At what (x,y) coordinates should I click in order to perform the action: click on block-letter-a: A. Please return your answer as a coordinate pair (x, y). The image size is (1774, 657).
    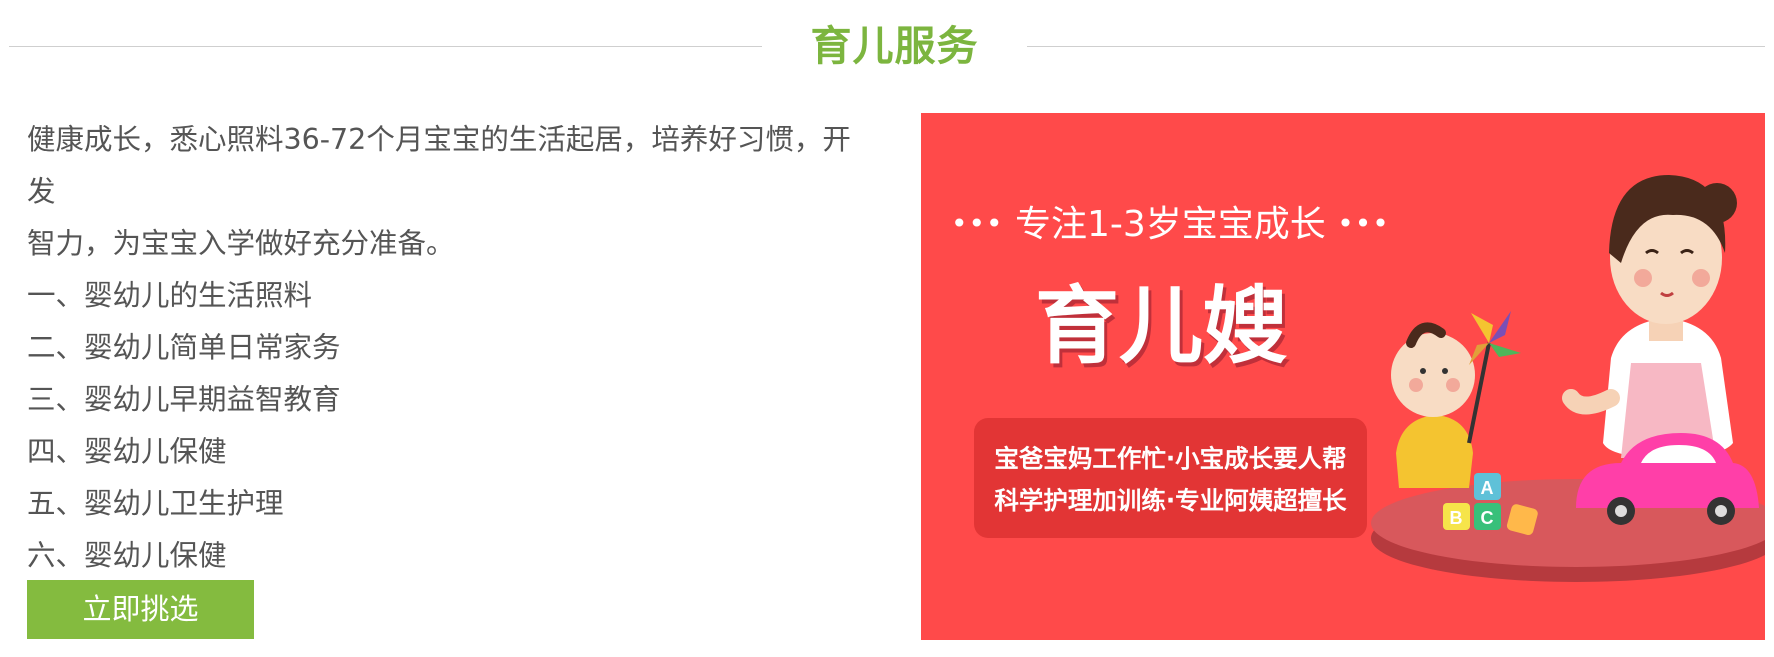
    Looking at the image, I should click on (1487, 488).